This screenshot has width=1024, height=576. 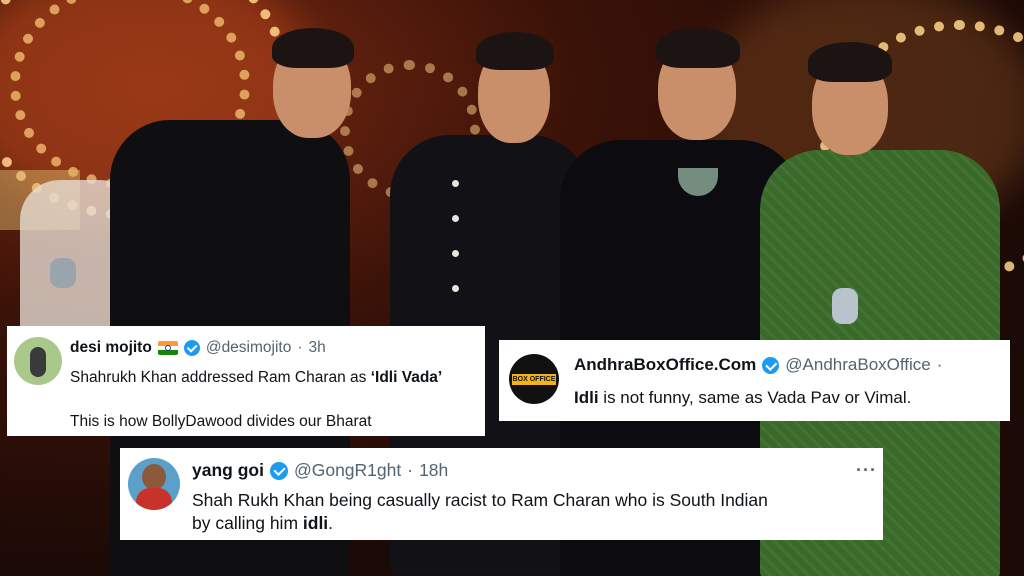 I want to click on handle: @AndhraBoxOffice, so click(x=857, y=365).